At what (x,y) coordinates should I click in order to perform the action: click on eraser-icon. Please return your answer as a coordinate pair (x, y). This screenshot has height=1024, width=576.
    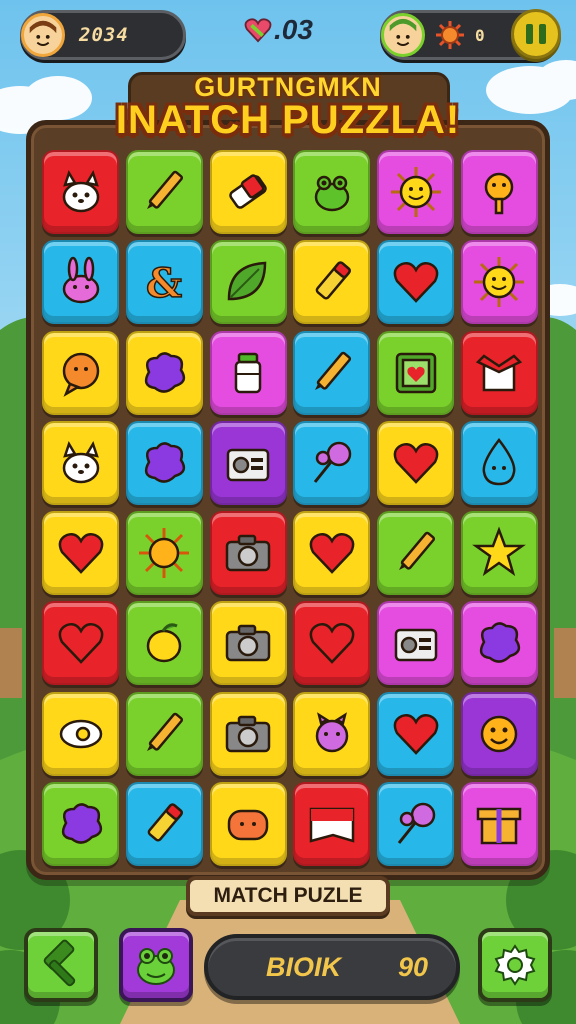
    Looking at the image, I should click on (248, 191).